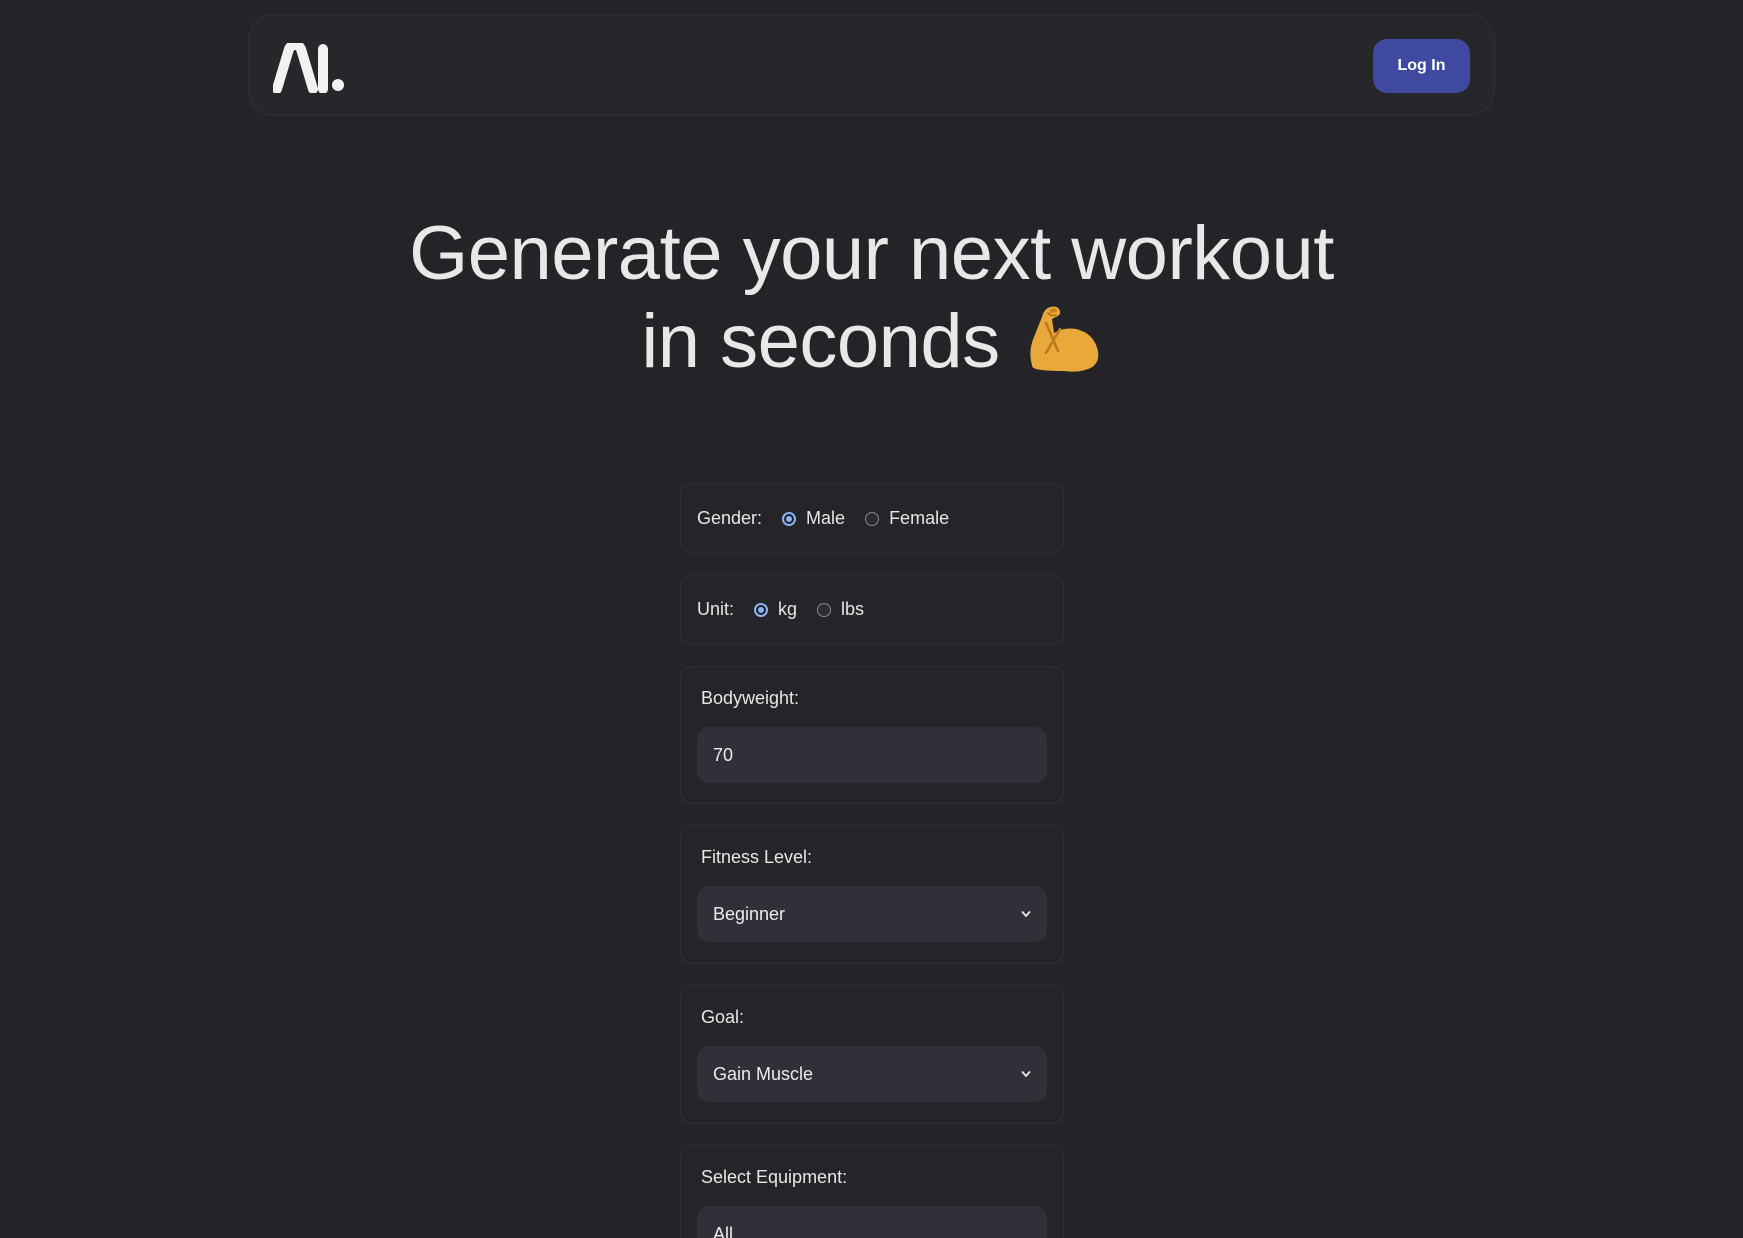  I want to click on navbar: Log In, so click(871, 65).